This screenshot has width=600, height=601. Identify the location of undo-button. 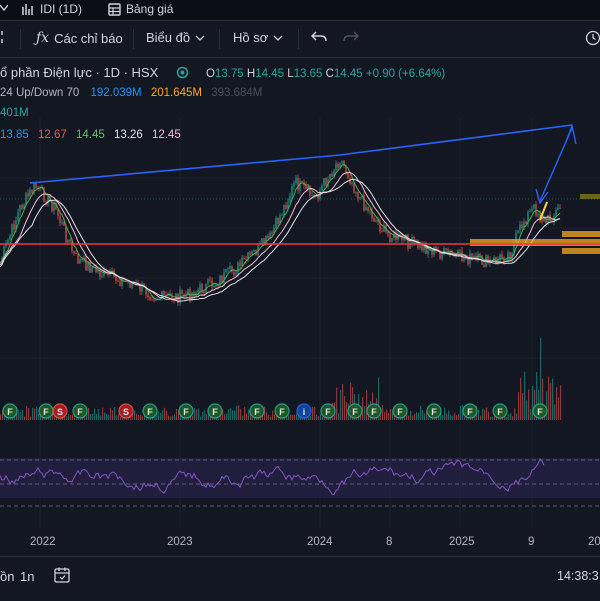
(319, 37).